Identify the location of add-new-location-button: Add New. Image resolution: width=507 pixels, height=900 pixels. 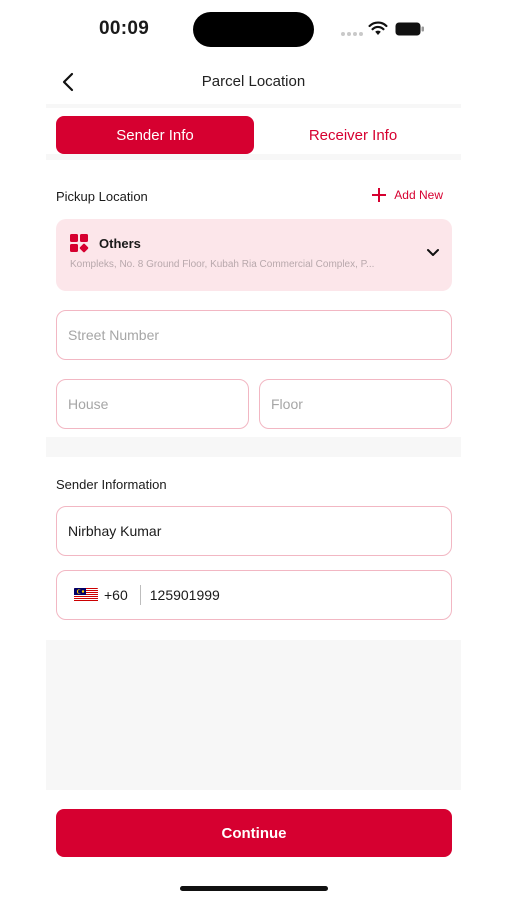
(407, 195).